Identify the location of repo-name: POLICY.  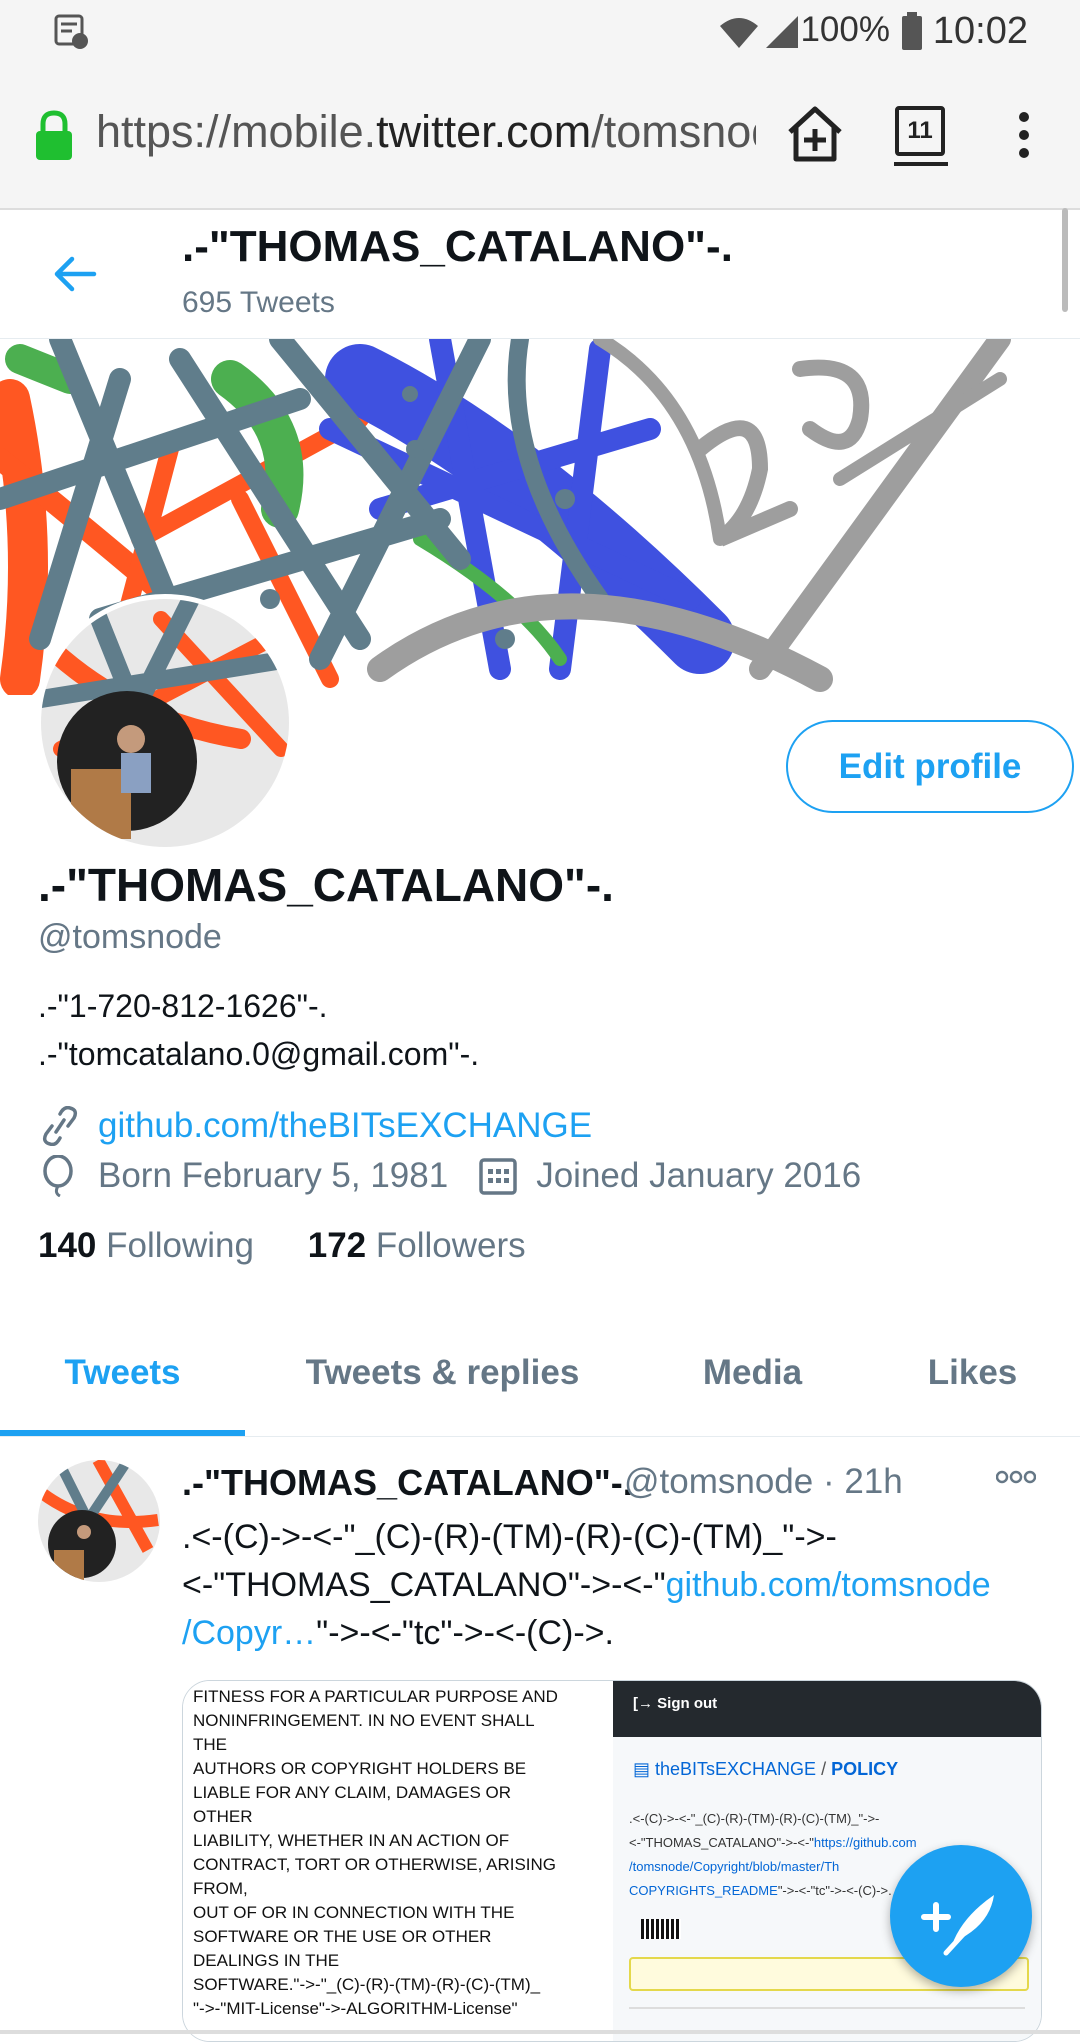
(865, 1769).